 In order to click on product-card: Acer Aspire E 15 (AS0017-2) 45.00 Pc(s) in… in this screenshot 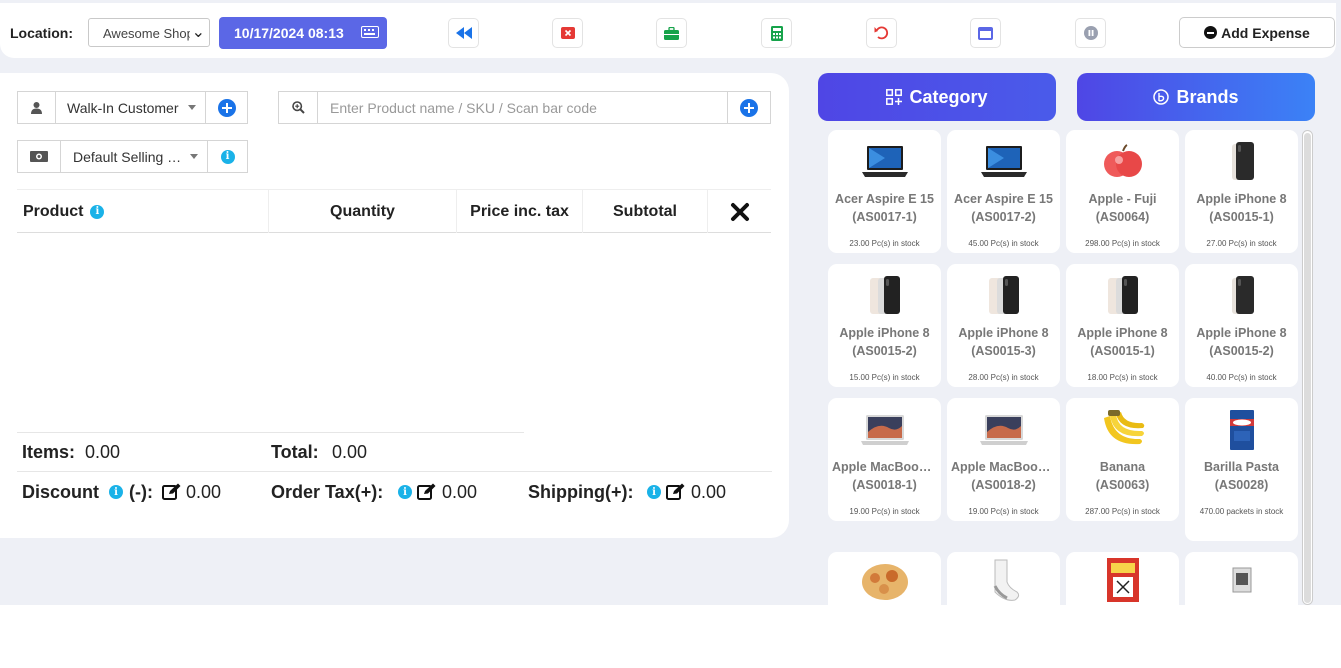, I will do `click(1003, 191)`.